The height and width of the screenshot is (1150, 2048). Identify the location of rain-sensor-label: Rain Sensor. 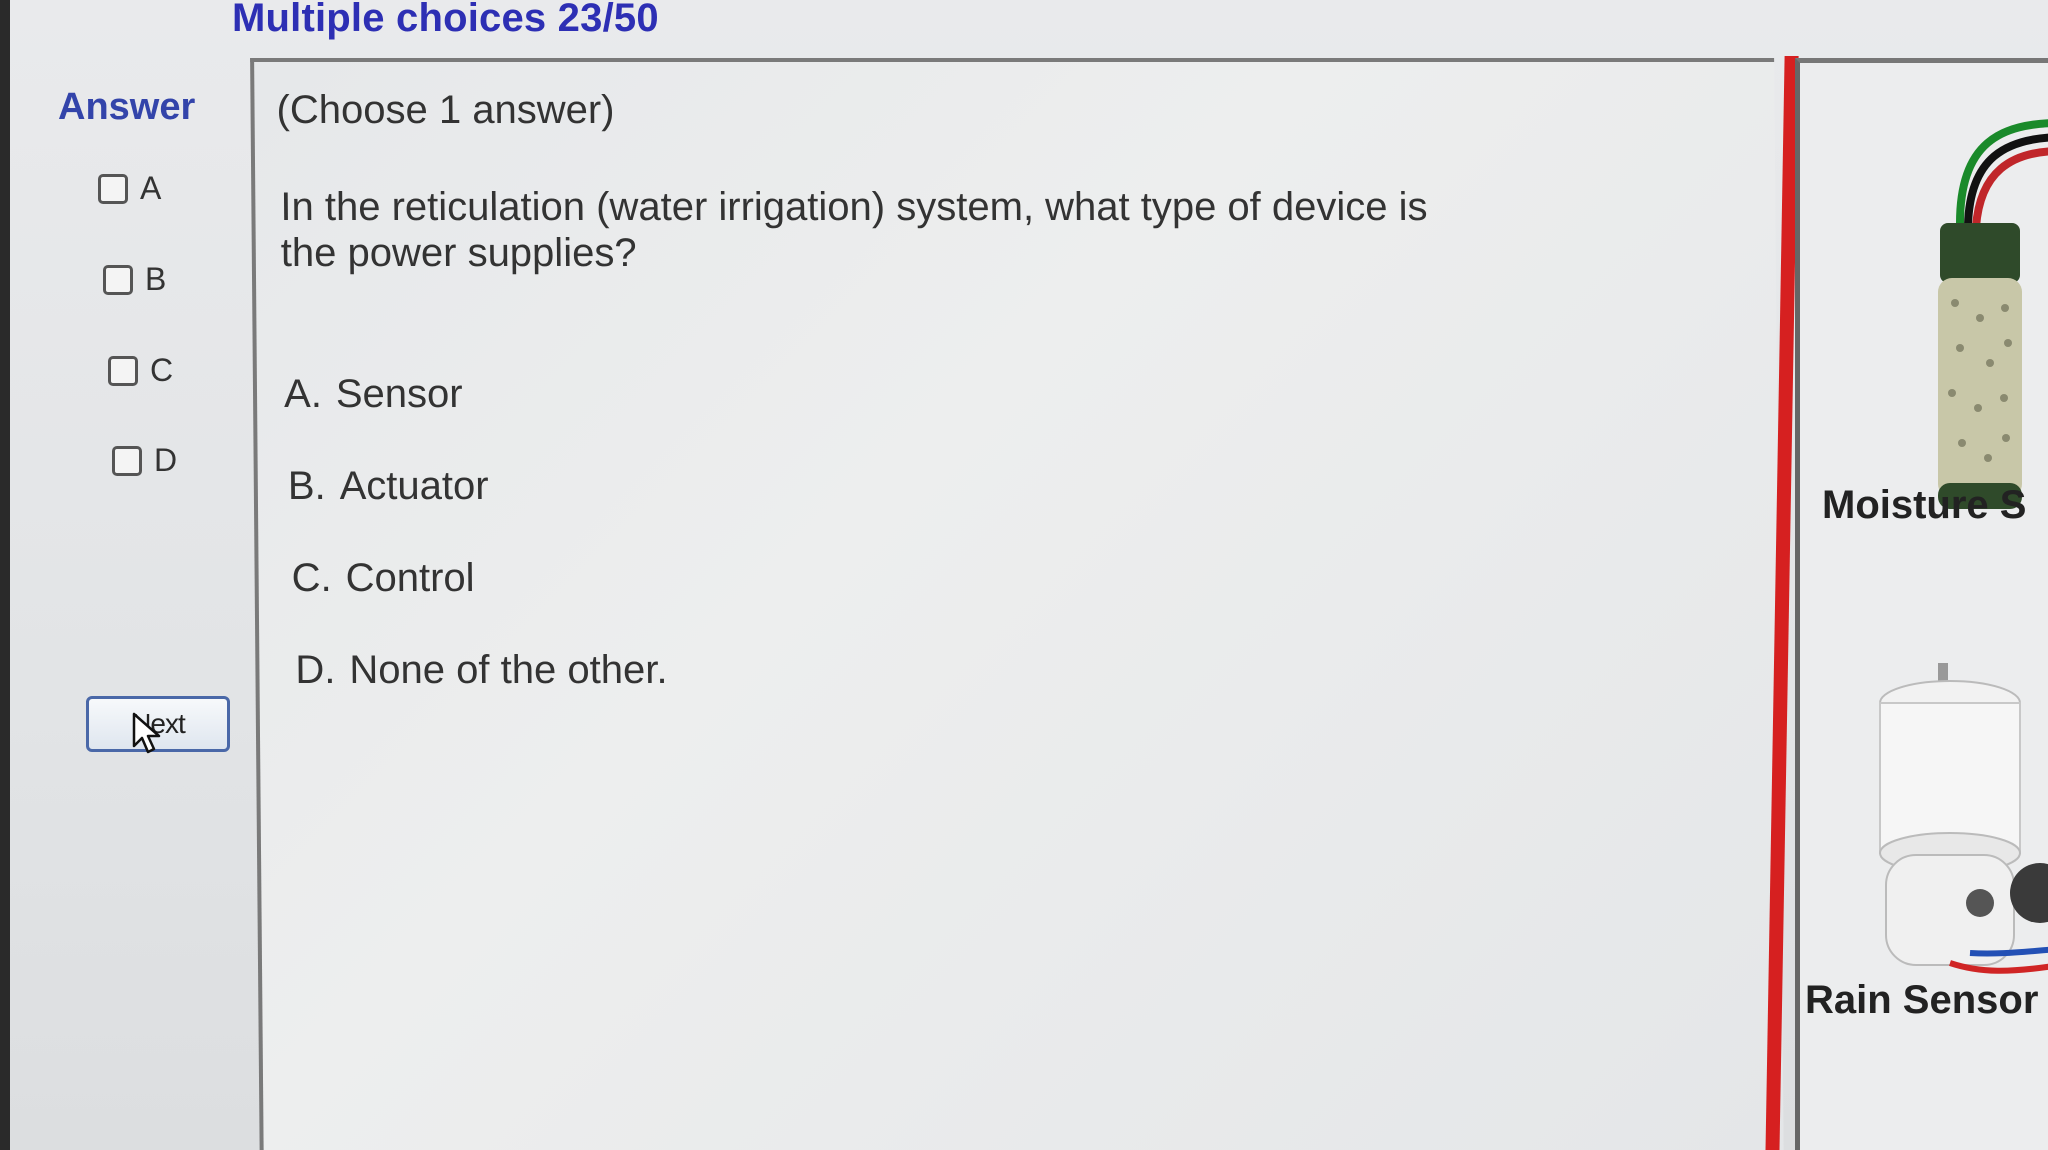
(1922, 1000).